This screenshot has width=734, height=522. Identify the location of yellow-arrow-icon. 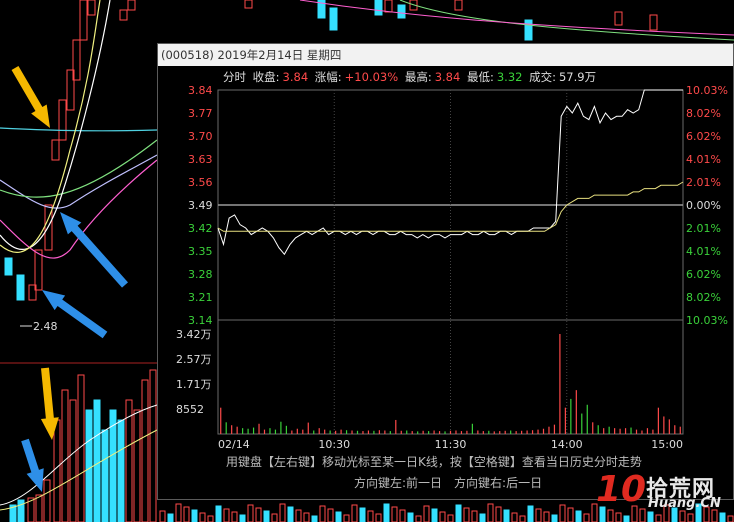
(49, 403).